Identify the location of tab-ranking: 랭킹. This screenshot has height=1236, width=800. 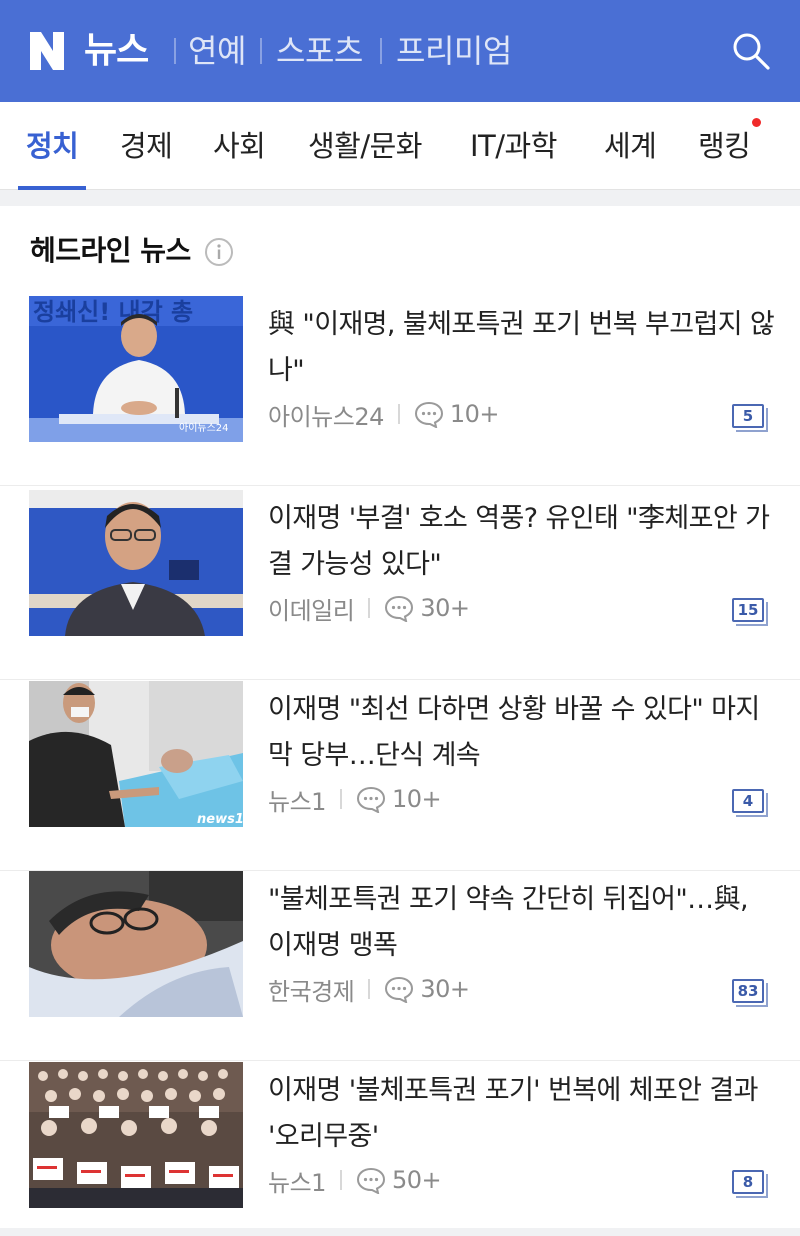
(724, 146).